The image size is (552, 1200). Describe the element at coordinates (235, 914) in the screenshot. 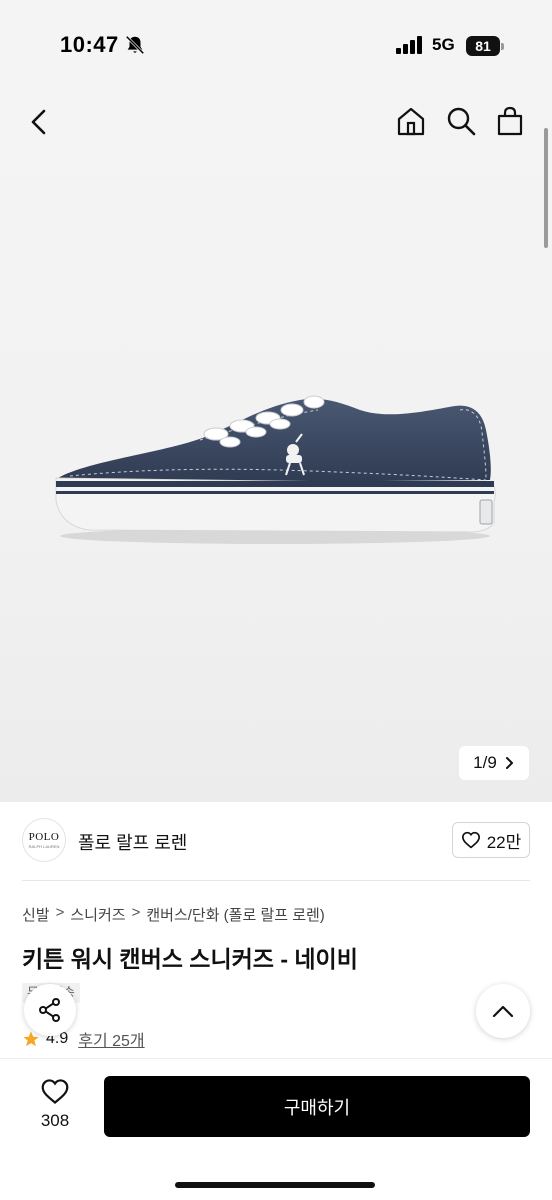

I see `breadcrumb-item-canvas: 캔버스/단화 (폴로 랄프 로렌)` at that location.